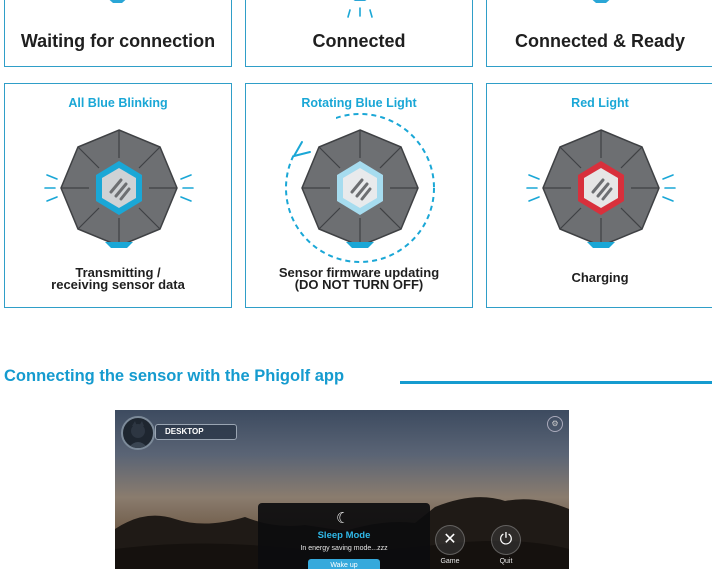 The width and height of the screenshot is (712, 569). What do you see at coordinates (506, 561) in the screenshot?
I see `quit-label: Quit` at bounding box center [506, 561].